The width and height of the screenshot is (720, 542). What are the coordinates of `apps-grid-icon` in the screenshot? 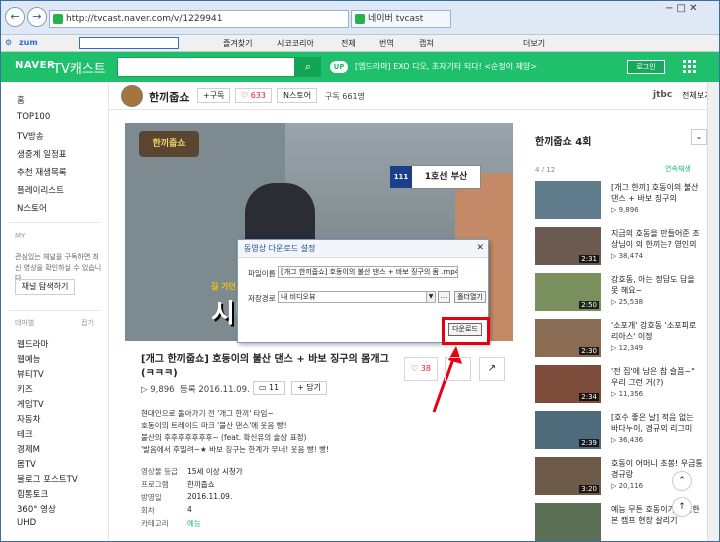 It's located at (690, 67).